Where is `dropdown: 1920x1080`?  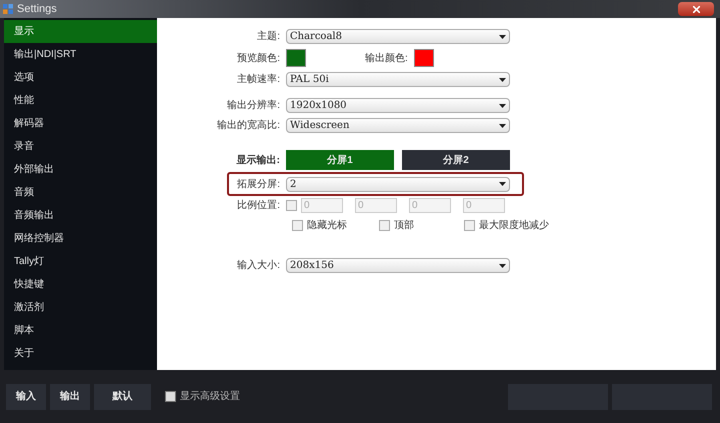
dropdown: 1920x1080 is located at coordinates (398, 105).